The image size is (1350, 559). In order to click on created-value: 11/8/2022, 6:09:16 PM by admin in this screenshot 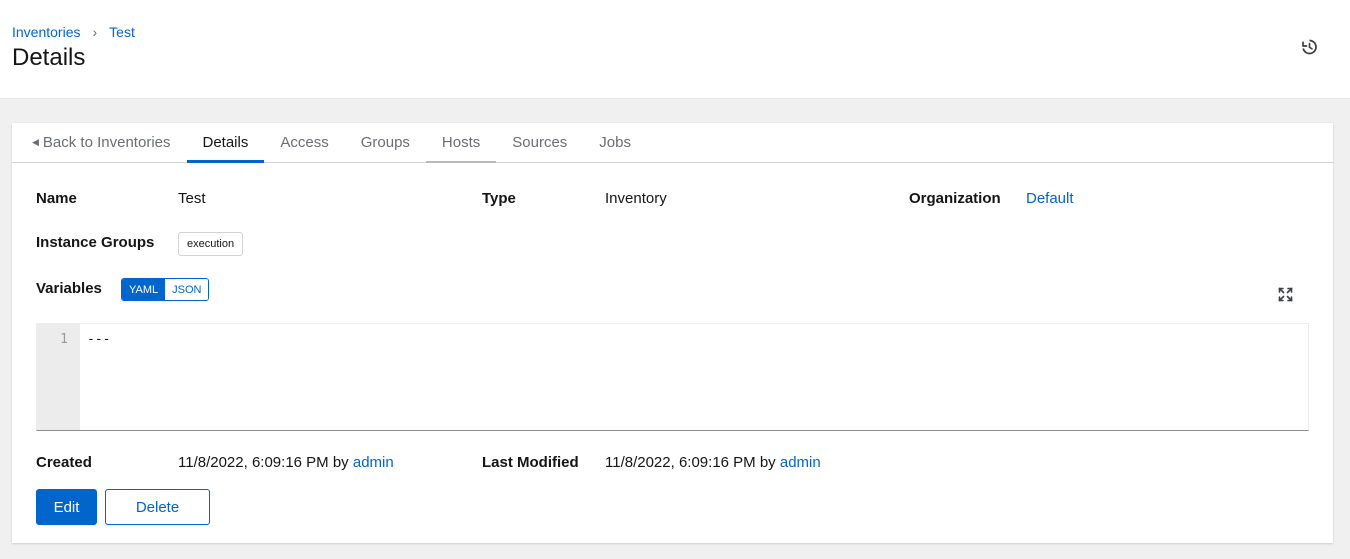, I will do `click(286, 462)`.